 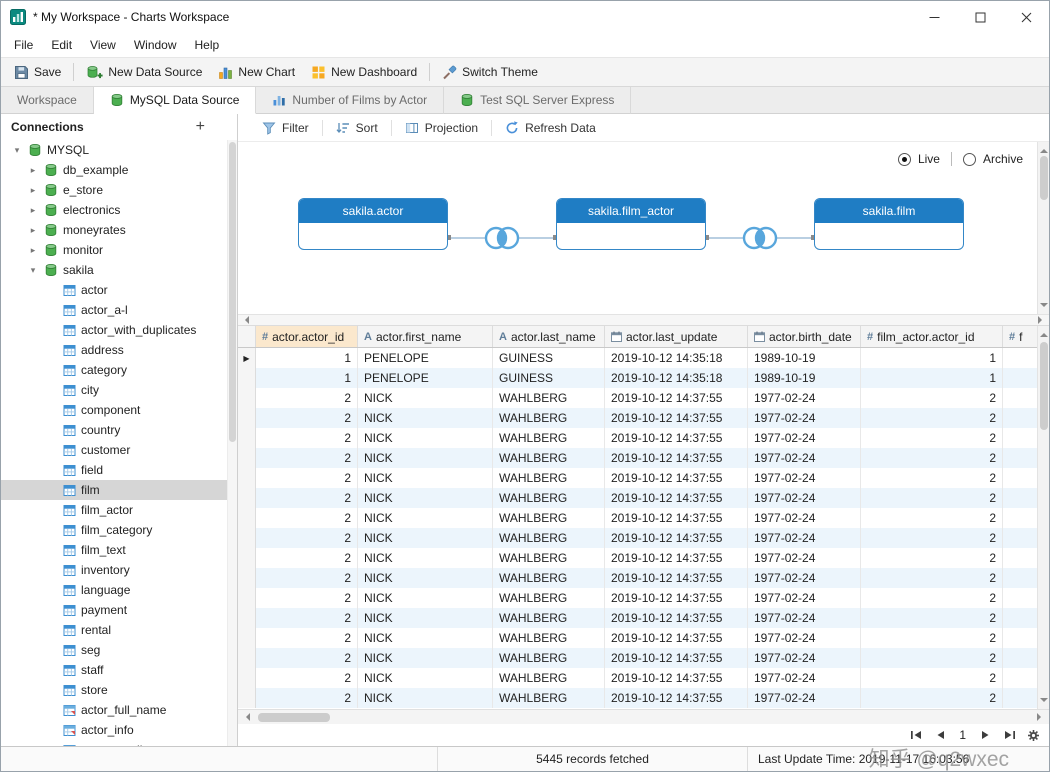 What do you see at coordinates (61, 45) in the screenshot?
I see `menu-edit: Edit` at bounding box center [61, 45].